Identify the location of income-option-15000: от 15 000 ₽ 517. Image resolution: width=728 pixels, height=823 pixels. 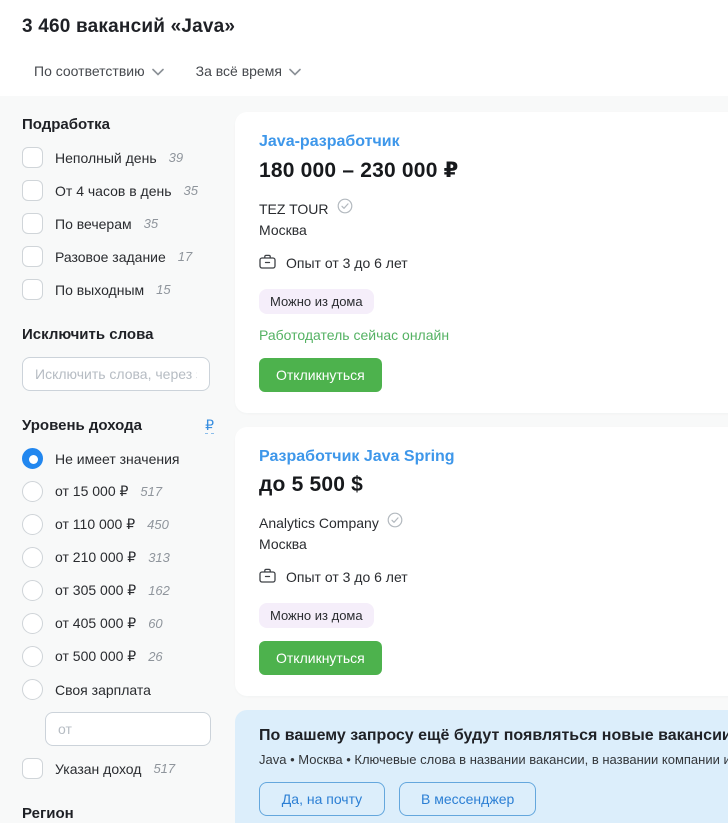
(118, 491).